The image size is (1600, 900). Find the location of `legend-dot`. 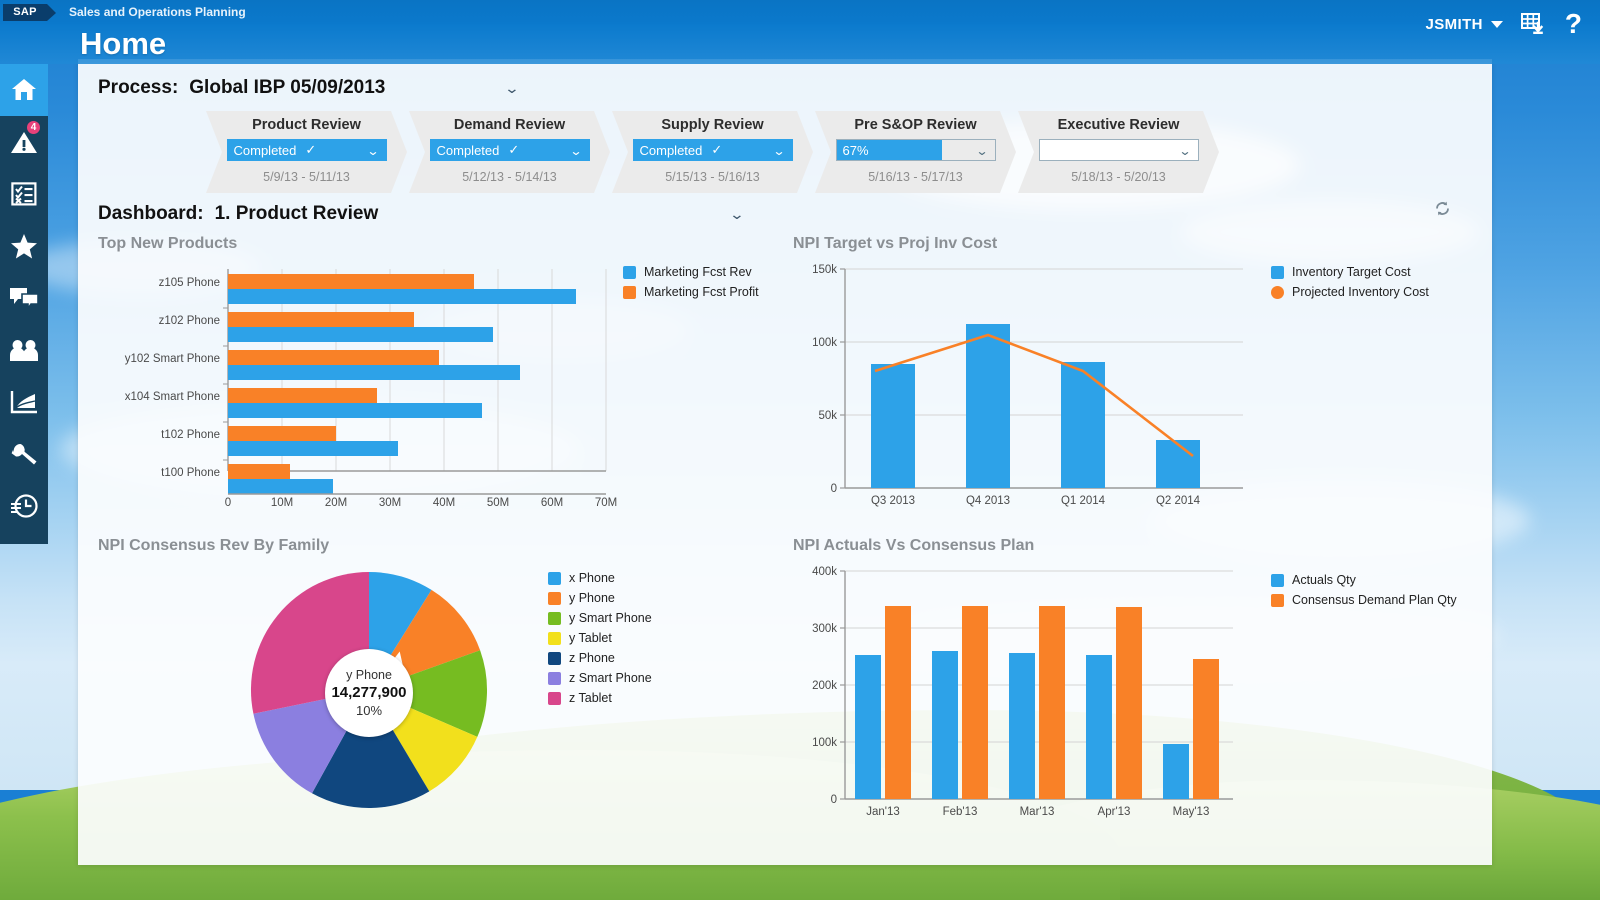

legend-dot is located at coordinates (1277, 292).